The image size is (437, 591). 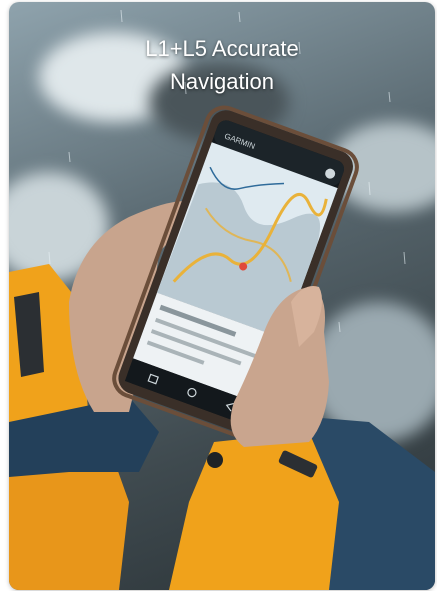 I want to click on headline-line-2: Navigation, so click(x=222, y=81).